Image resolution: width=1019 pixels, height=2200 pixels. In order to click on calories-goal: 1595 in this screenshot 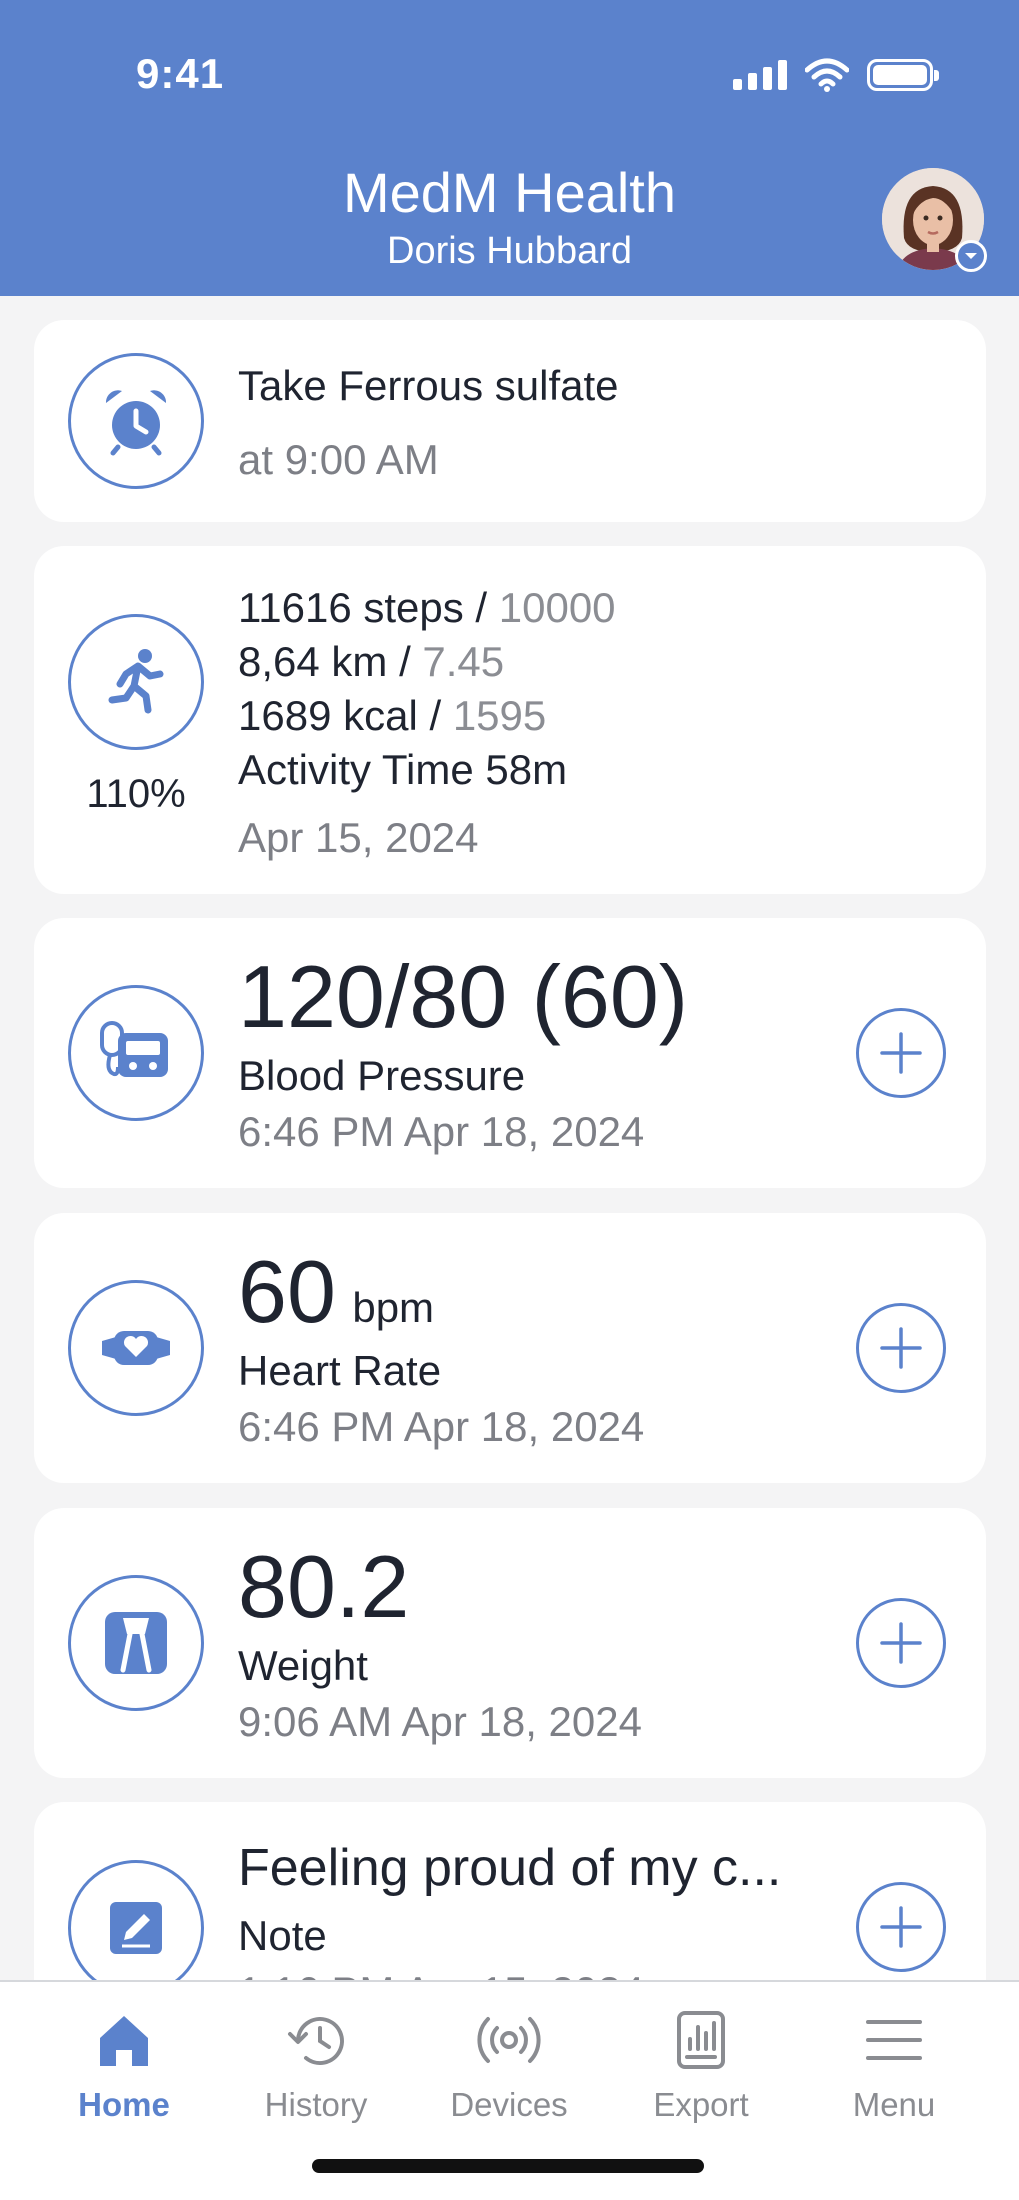, I will do `click(499, 715)`.